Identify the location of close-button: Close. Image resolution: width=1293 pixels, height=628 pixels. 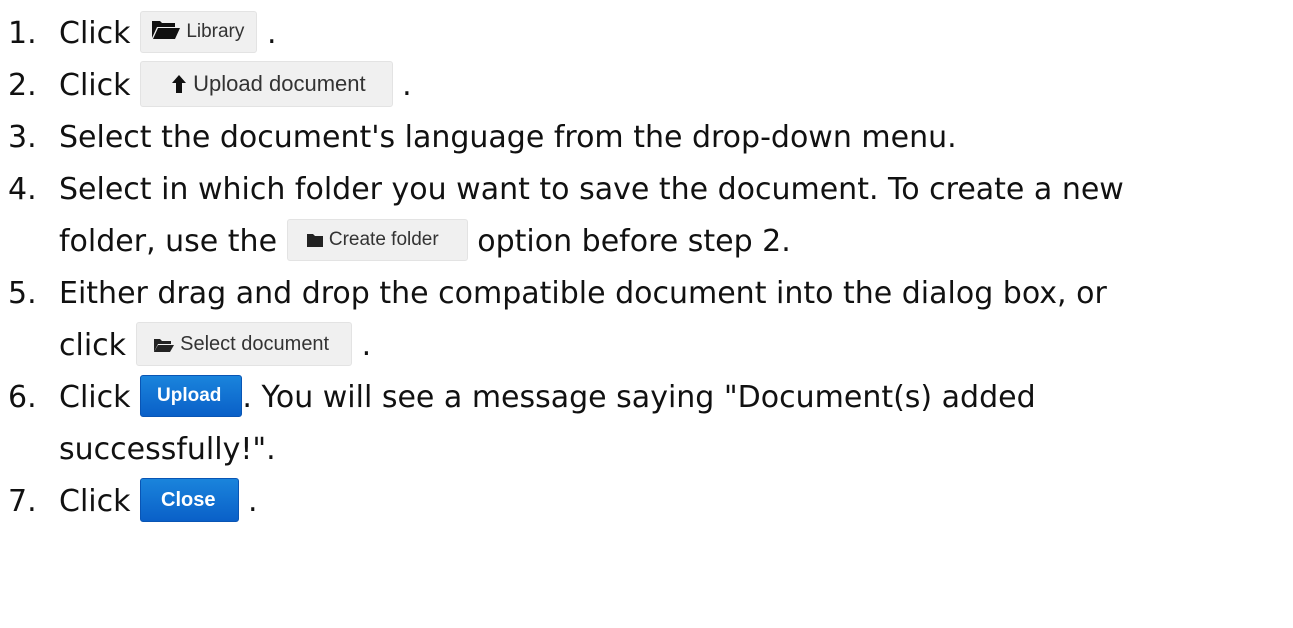
(189, 499).